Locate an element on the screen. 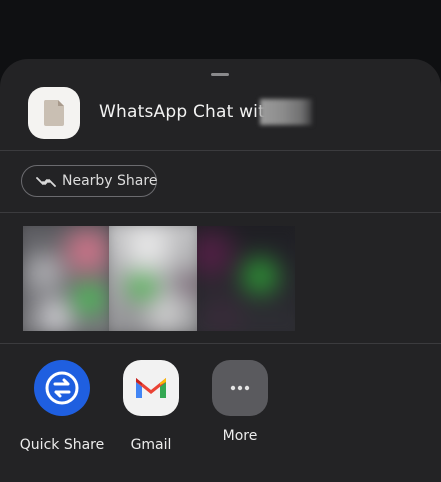 Image resolution: width=441 pixels, height=482 pixels. quick-share-app: Quick Share is located at coordinates (62, 406).